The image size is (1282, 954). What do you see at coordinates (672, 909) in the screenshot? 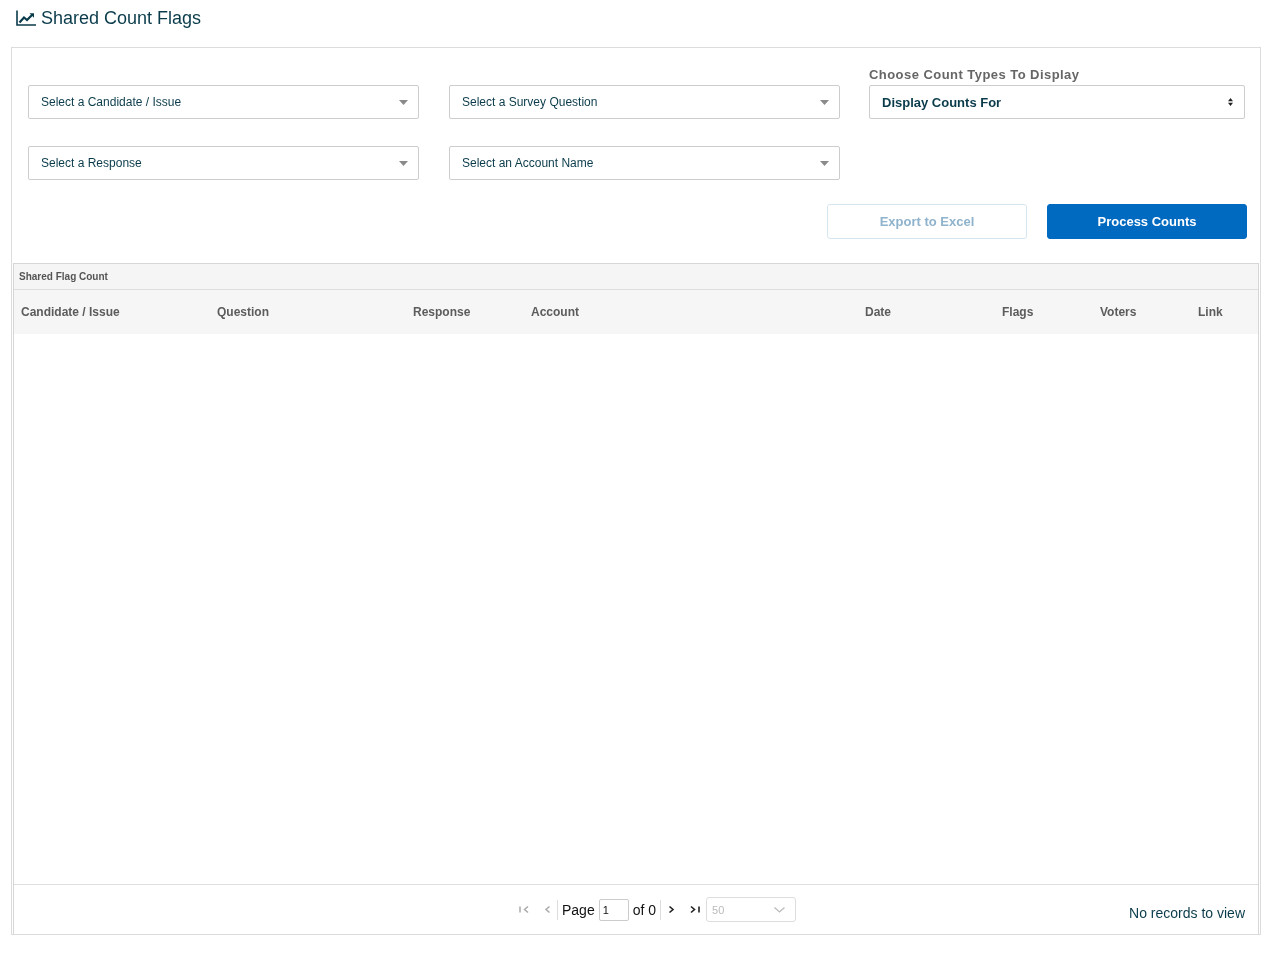
I see `chevron-right-icon` at bounding box center [672, 909].